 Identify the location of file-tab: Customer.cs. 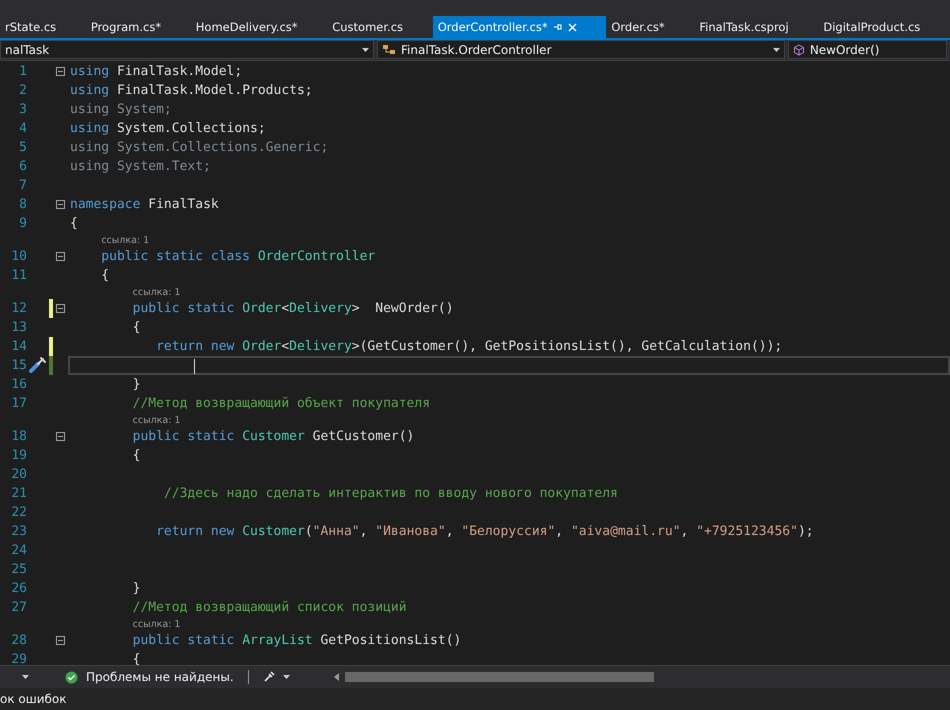
(380, 27).